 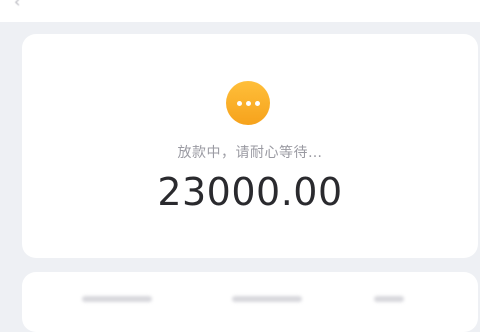 I want to click on loan-amount: 23000.00, so click(x=250, y=192).